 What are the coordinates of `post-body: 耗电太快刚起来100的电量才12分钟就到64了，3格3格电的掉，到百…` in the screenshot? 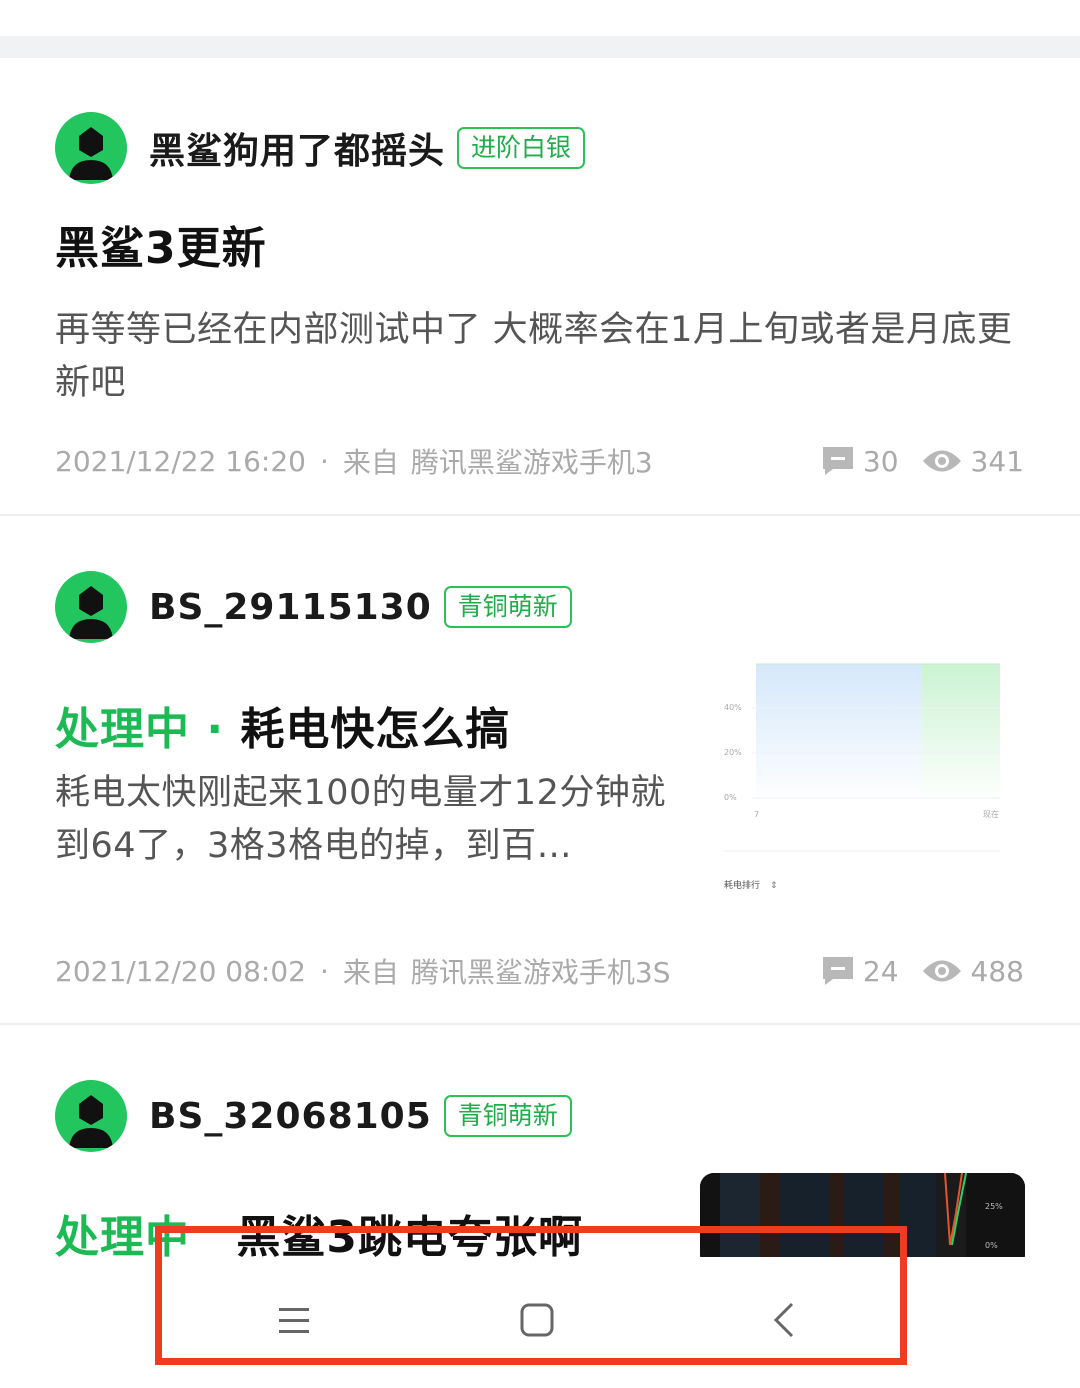 It's located at (367, 820).